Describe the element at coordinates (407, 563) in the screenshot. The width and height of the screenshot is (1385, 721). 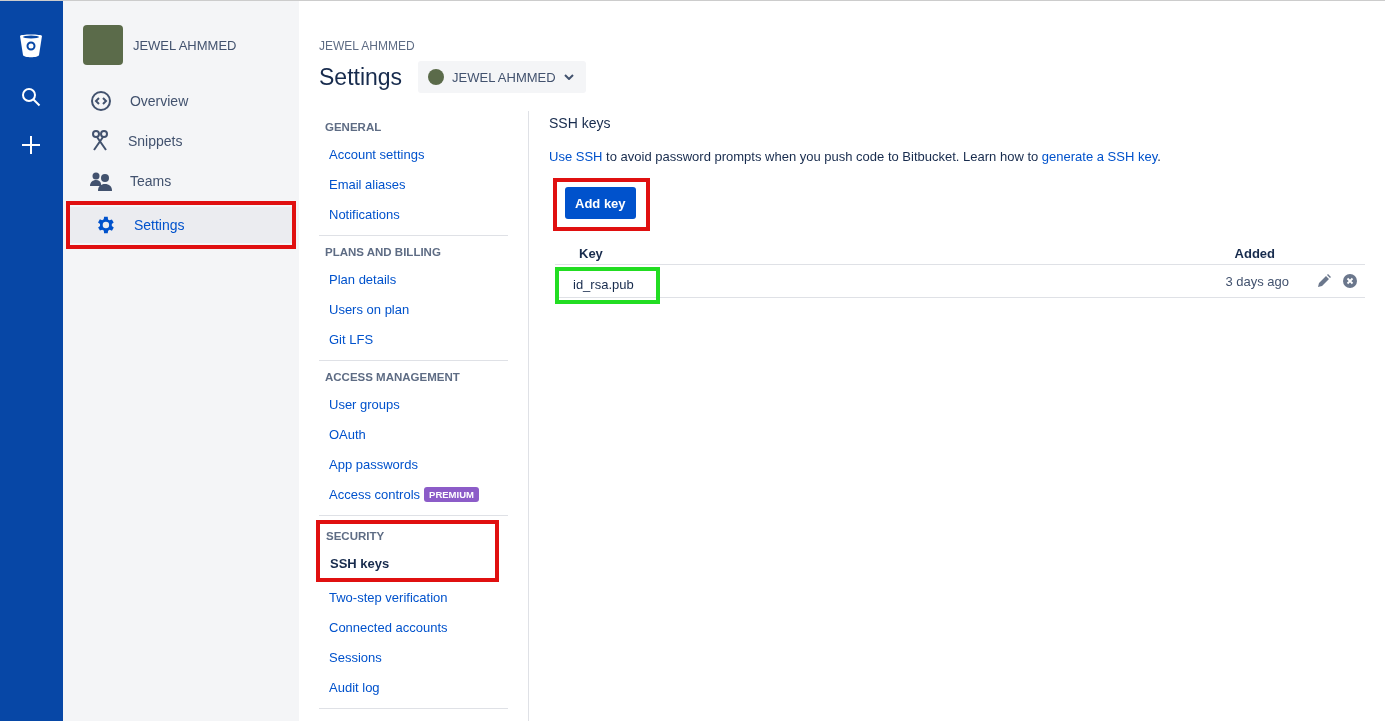
I see `settings-nav-link: SSH keys` at that location.